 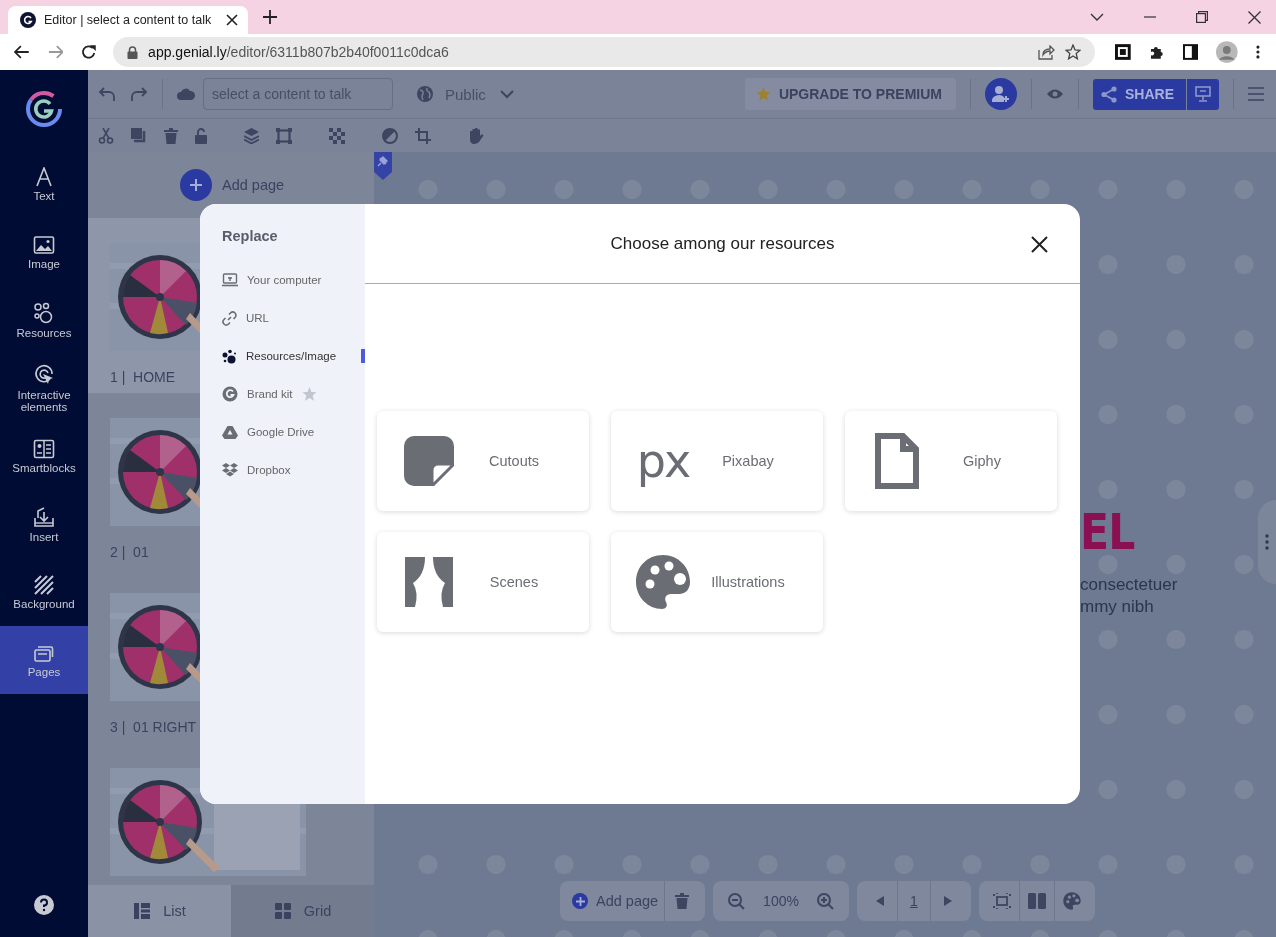 What do you see at coordinates (717, 582) in the screenshot?
I see `source-card: Illustrations` at bounding box center [717, 582].